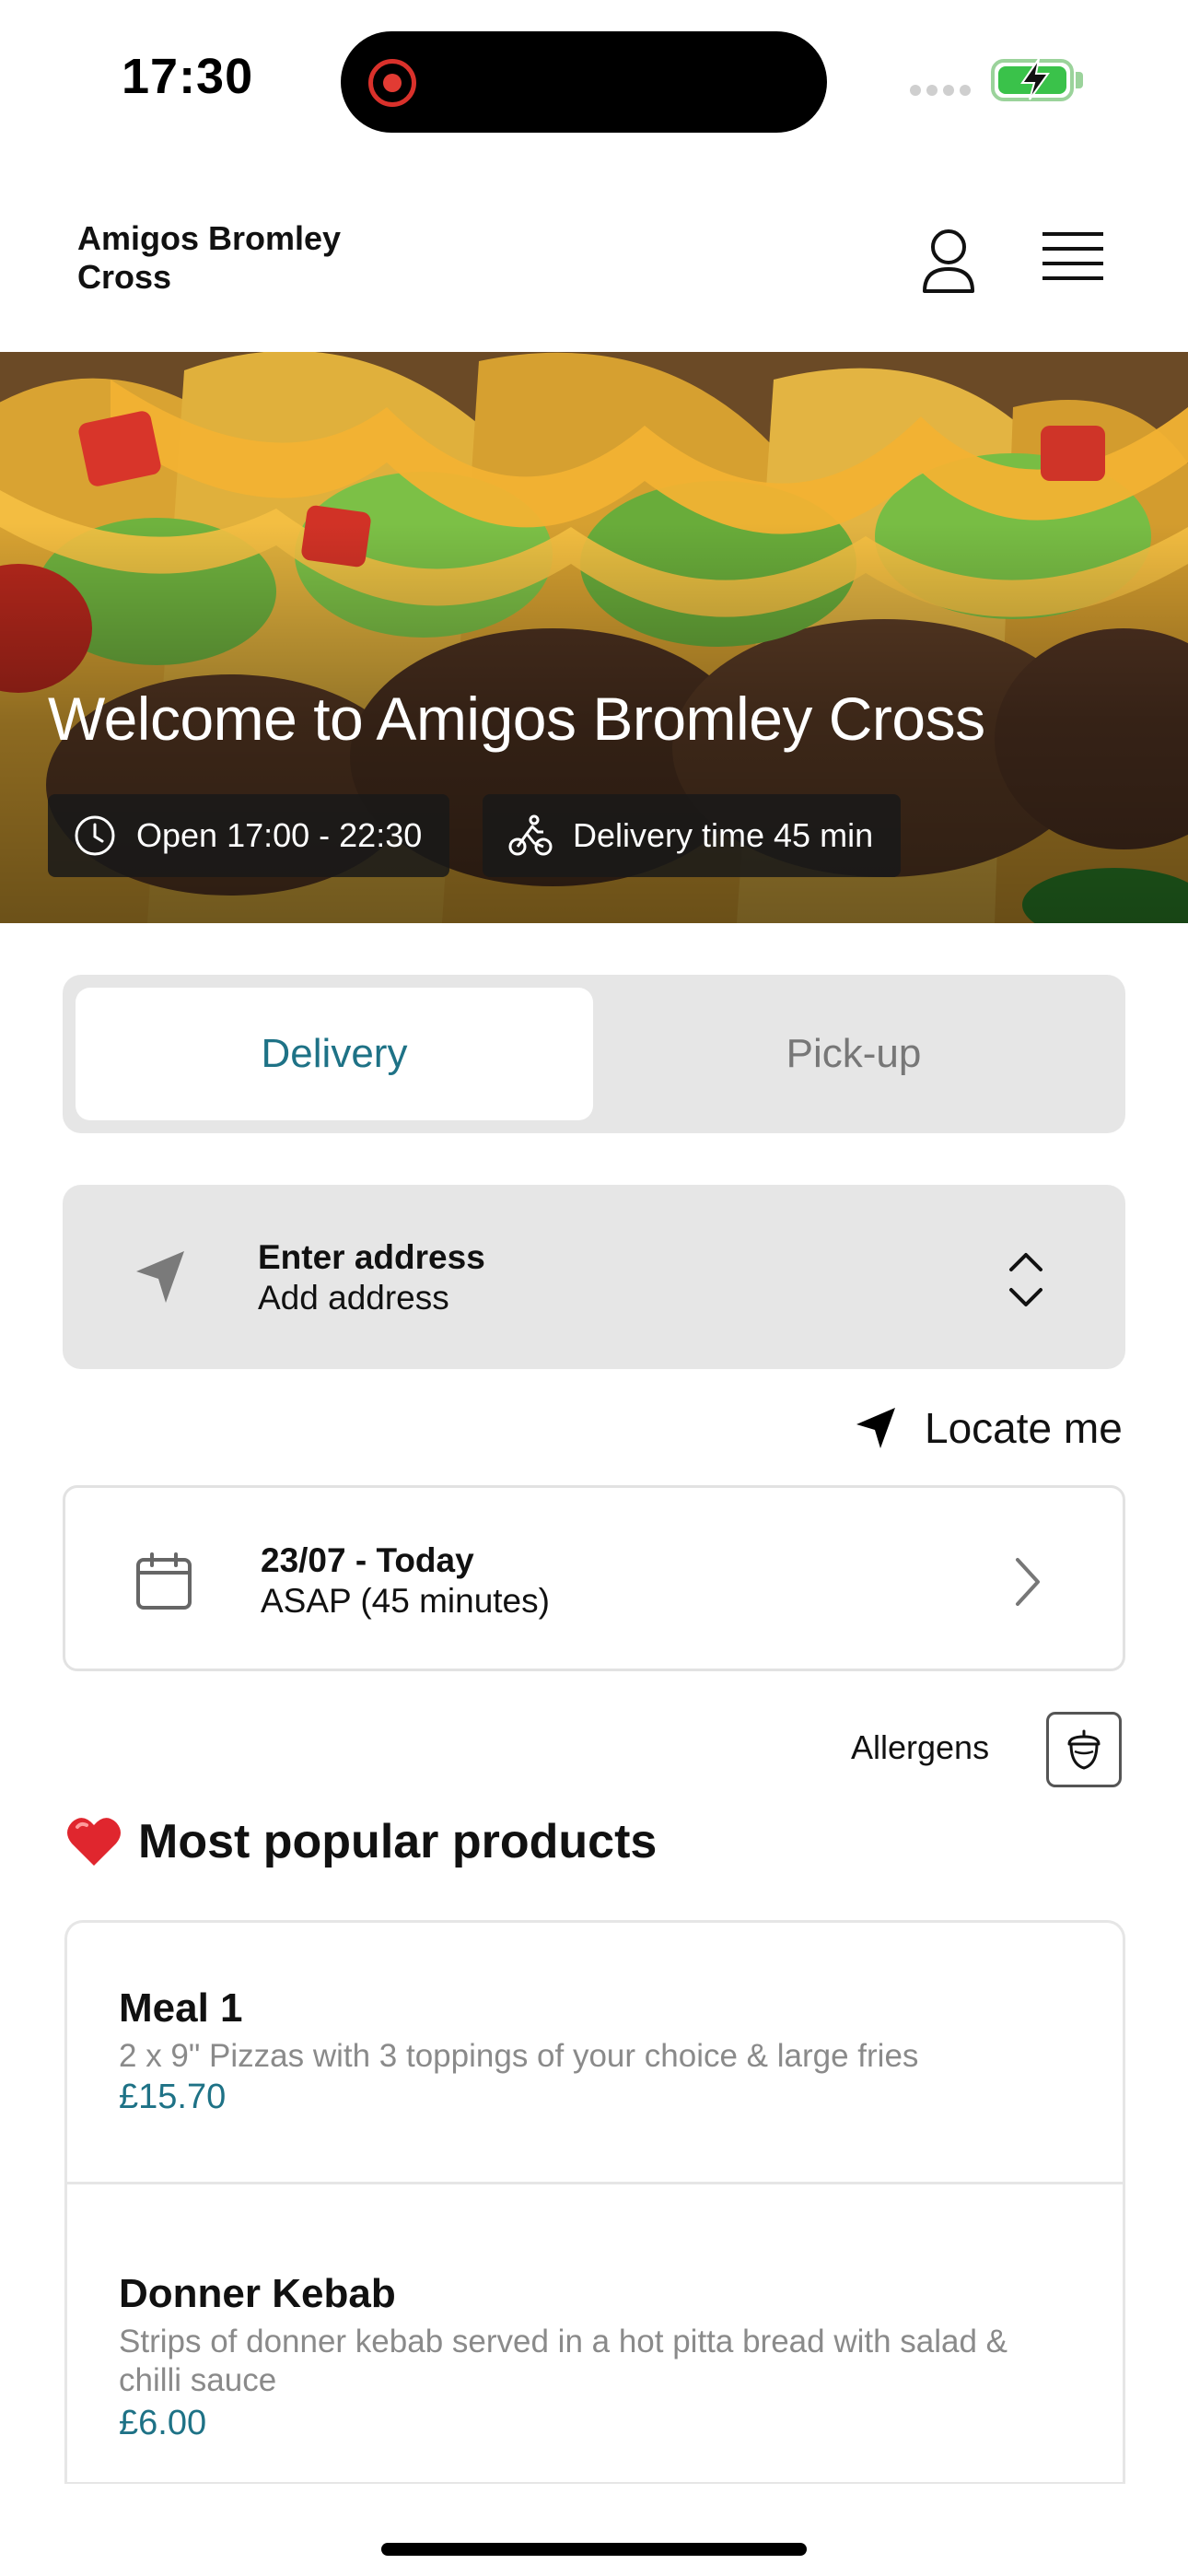 This screenshot has width=1188, height=2576. What do you see at coordinates (1035, 79) in the screenshot?
I see `charging-bolt-icon` at bounding box center [1035, 79].